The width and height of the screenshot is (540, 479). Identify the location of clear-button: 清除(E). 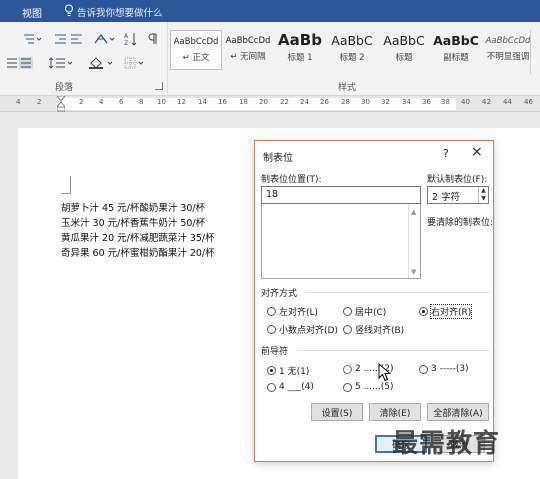
(395, 412).